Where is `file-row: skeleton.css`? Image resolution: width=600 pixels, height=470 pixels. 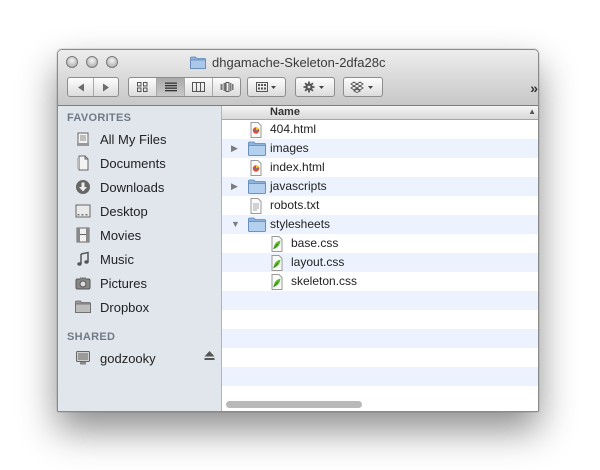 file-row: skeleton.css is located at coordinates (380, 281).